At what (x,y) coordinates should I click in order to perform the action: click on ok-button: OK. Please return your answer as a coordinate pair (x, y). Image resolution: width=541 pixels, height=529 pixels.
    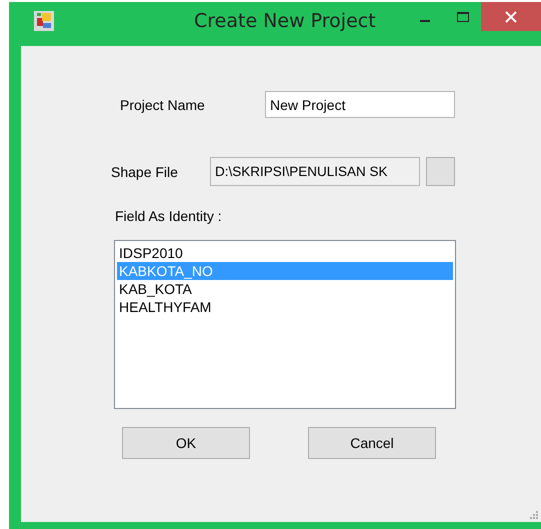
    Looking at the image, I should click on (186, 443).